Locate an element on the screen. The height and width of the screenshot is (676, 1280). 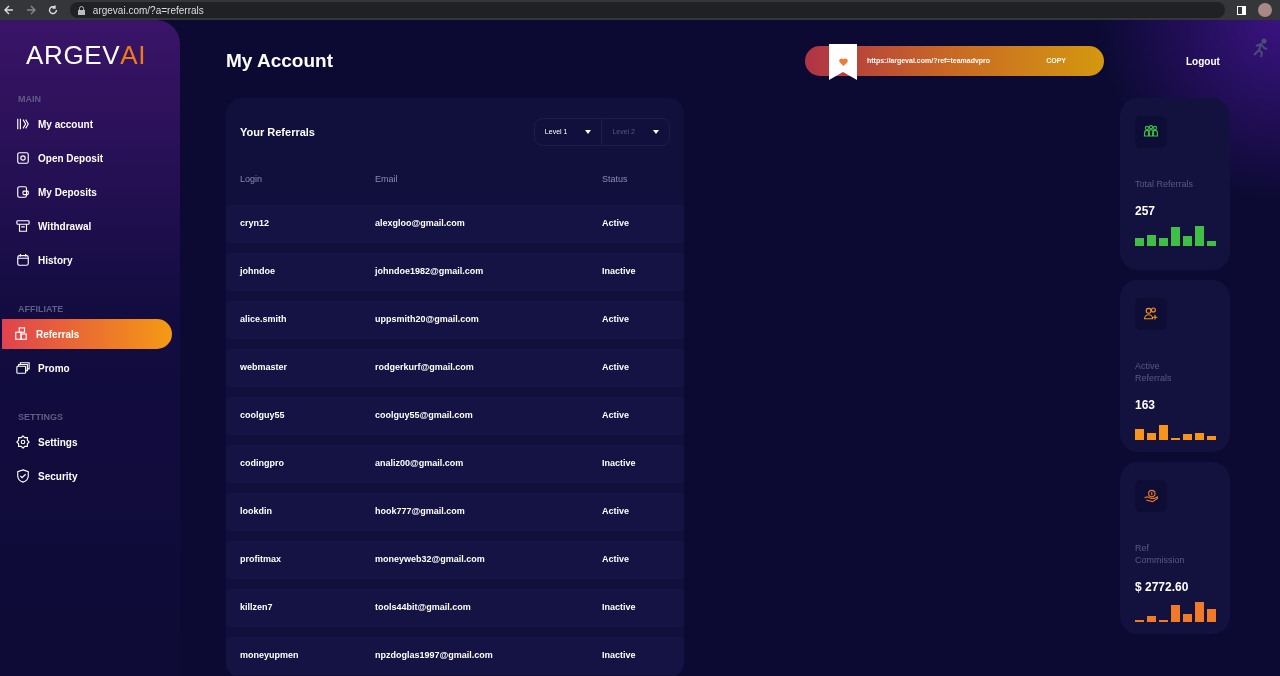
email-cell-text: uppsmith20@gmail.com is located at coordinates (427, 320).